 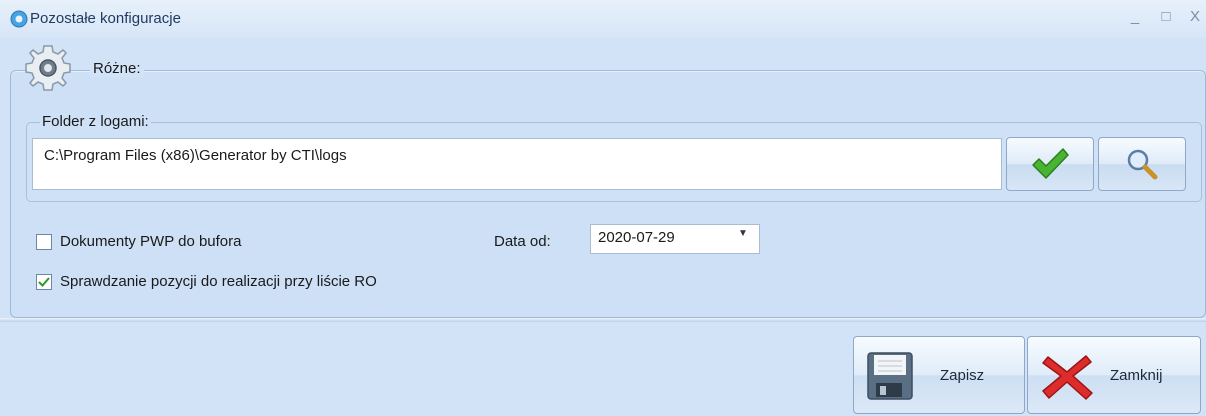 I want to click on checkmark-icon, so click(x=1050, y=163).